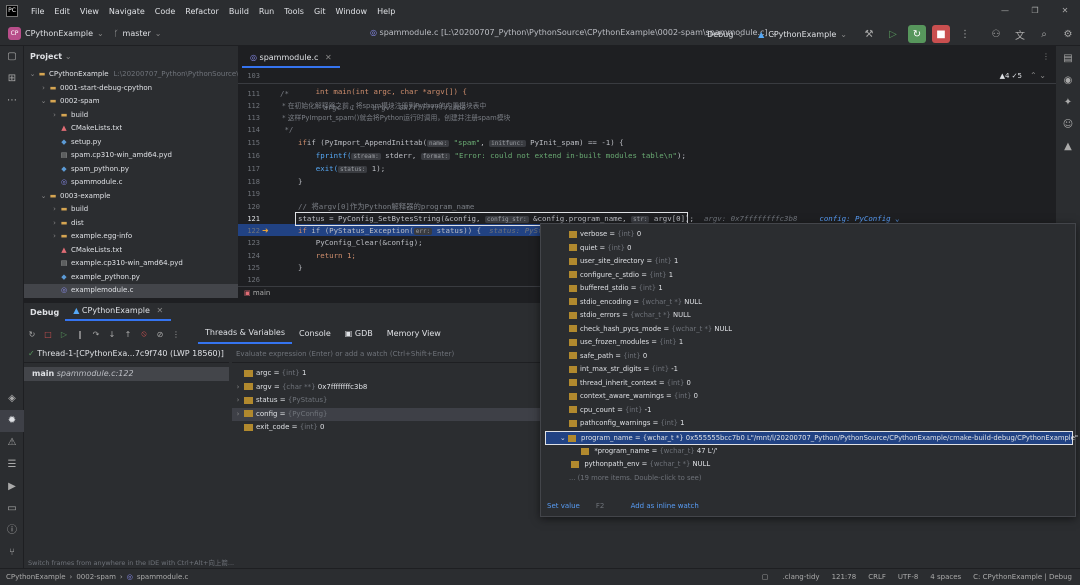 This screenshot has height=585, width=1080. What do you see at coordinates (144, 334) in the screenshot?
I see `view-breakpoints-icon: ⦸` at bounding box center [144, 334].